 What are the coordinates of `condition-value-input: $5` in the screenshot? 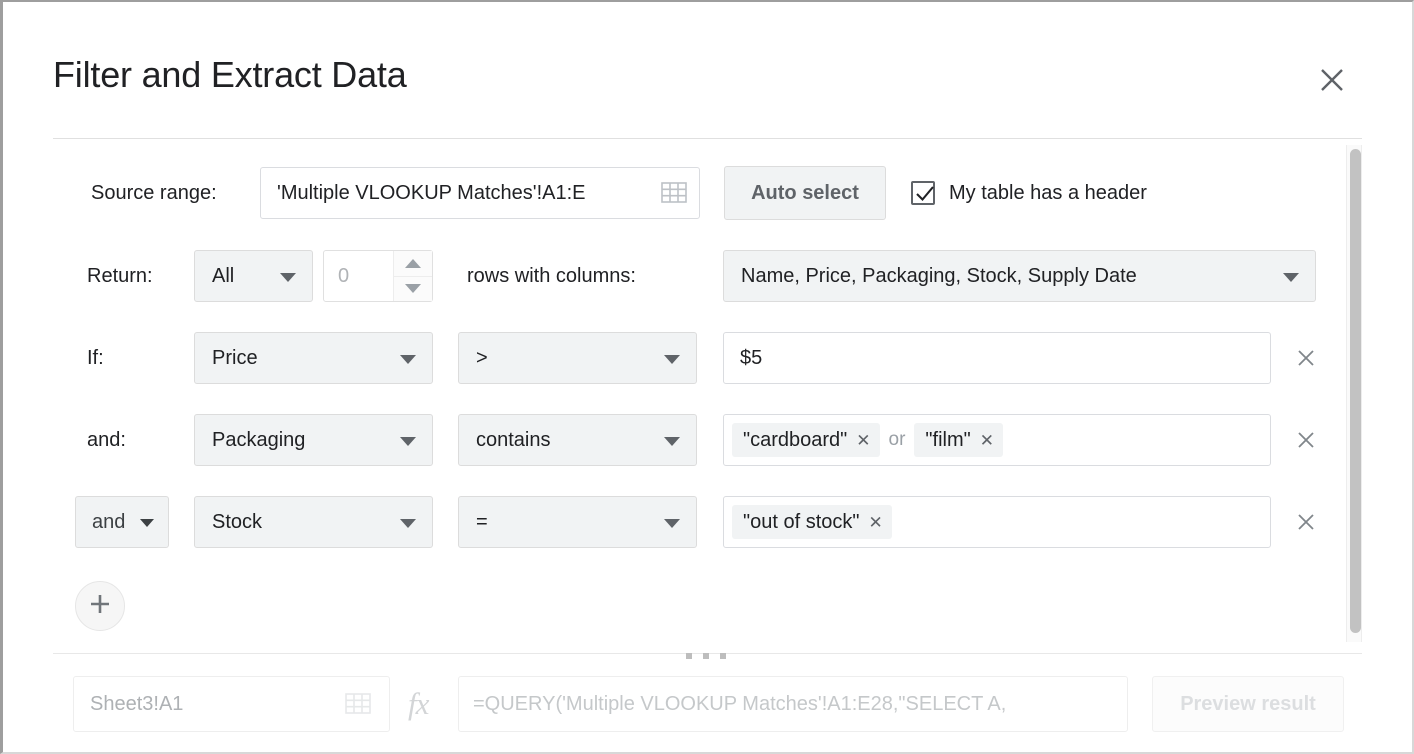 It's located at (997, 358).